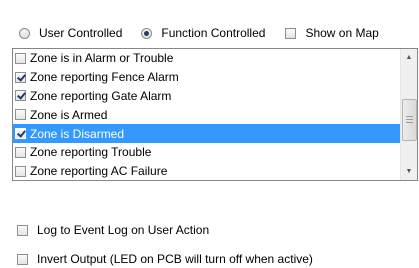 This screenshot has height=268, width=419. I want to click on condition-item: Zone reporting Gate Alarm, so click(206, 96).